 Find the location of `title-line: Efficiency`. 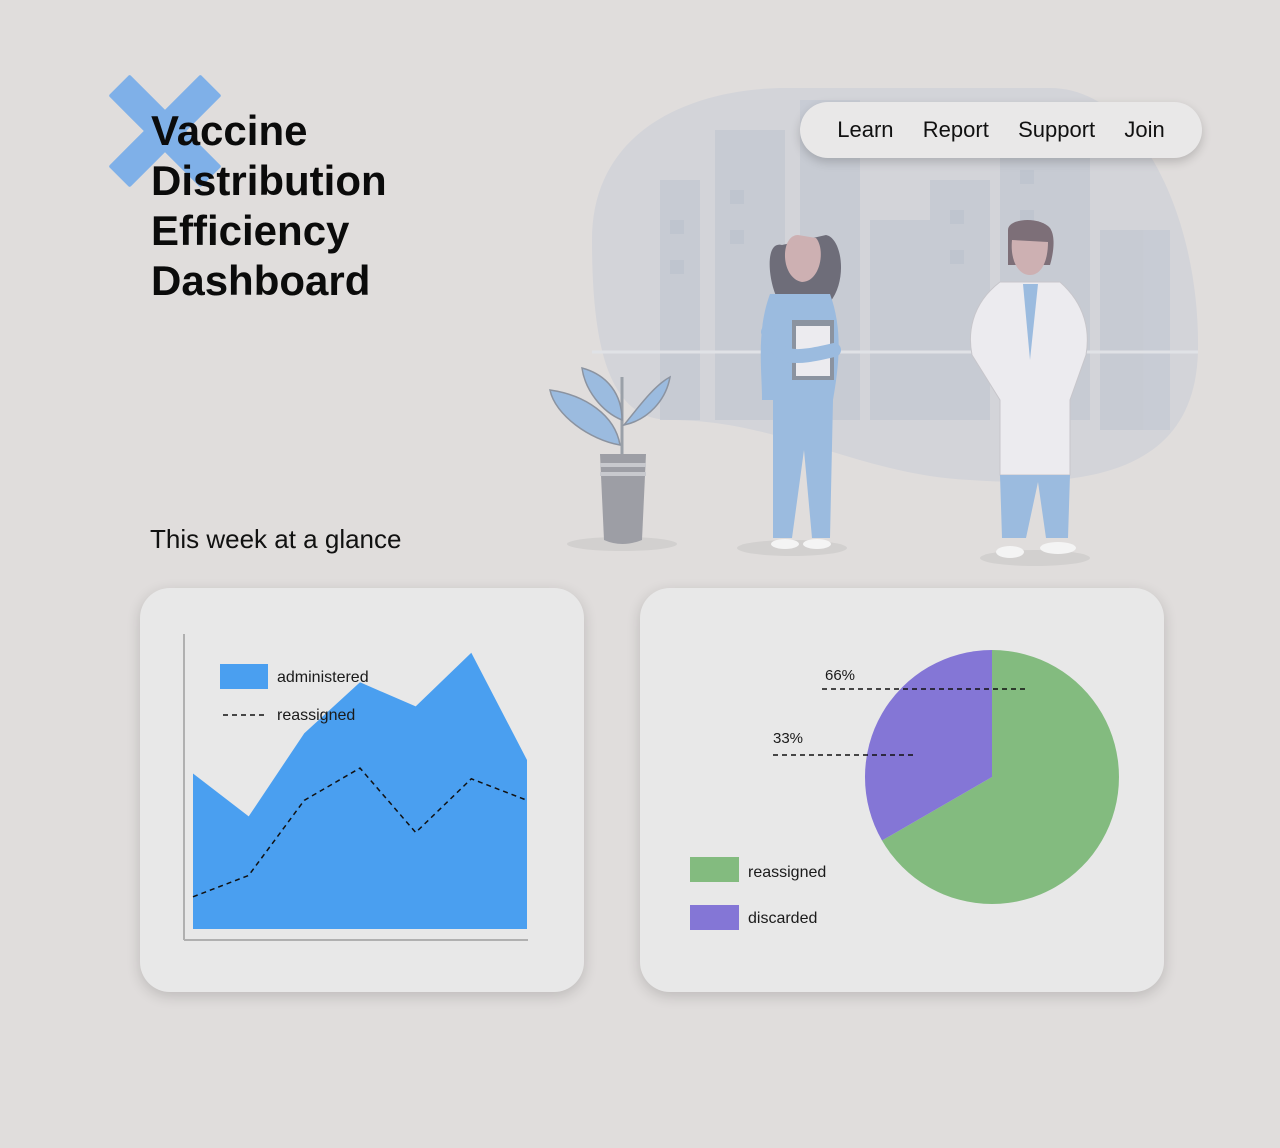

title-line: Efficiency is located at coordinates (250, 230).